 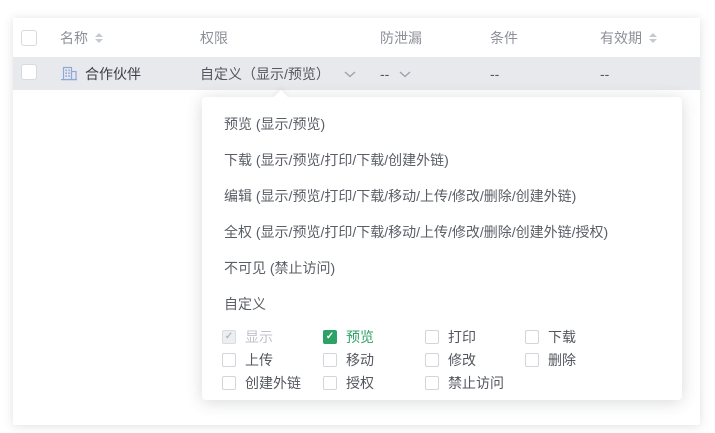 What do you see at coordinates (374, 382) in the screenshot?
I see `checkbox-authorize: ✓ 授权` at bounding box center [374, 382].